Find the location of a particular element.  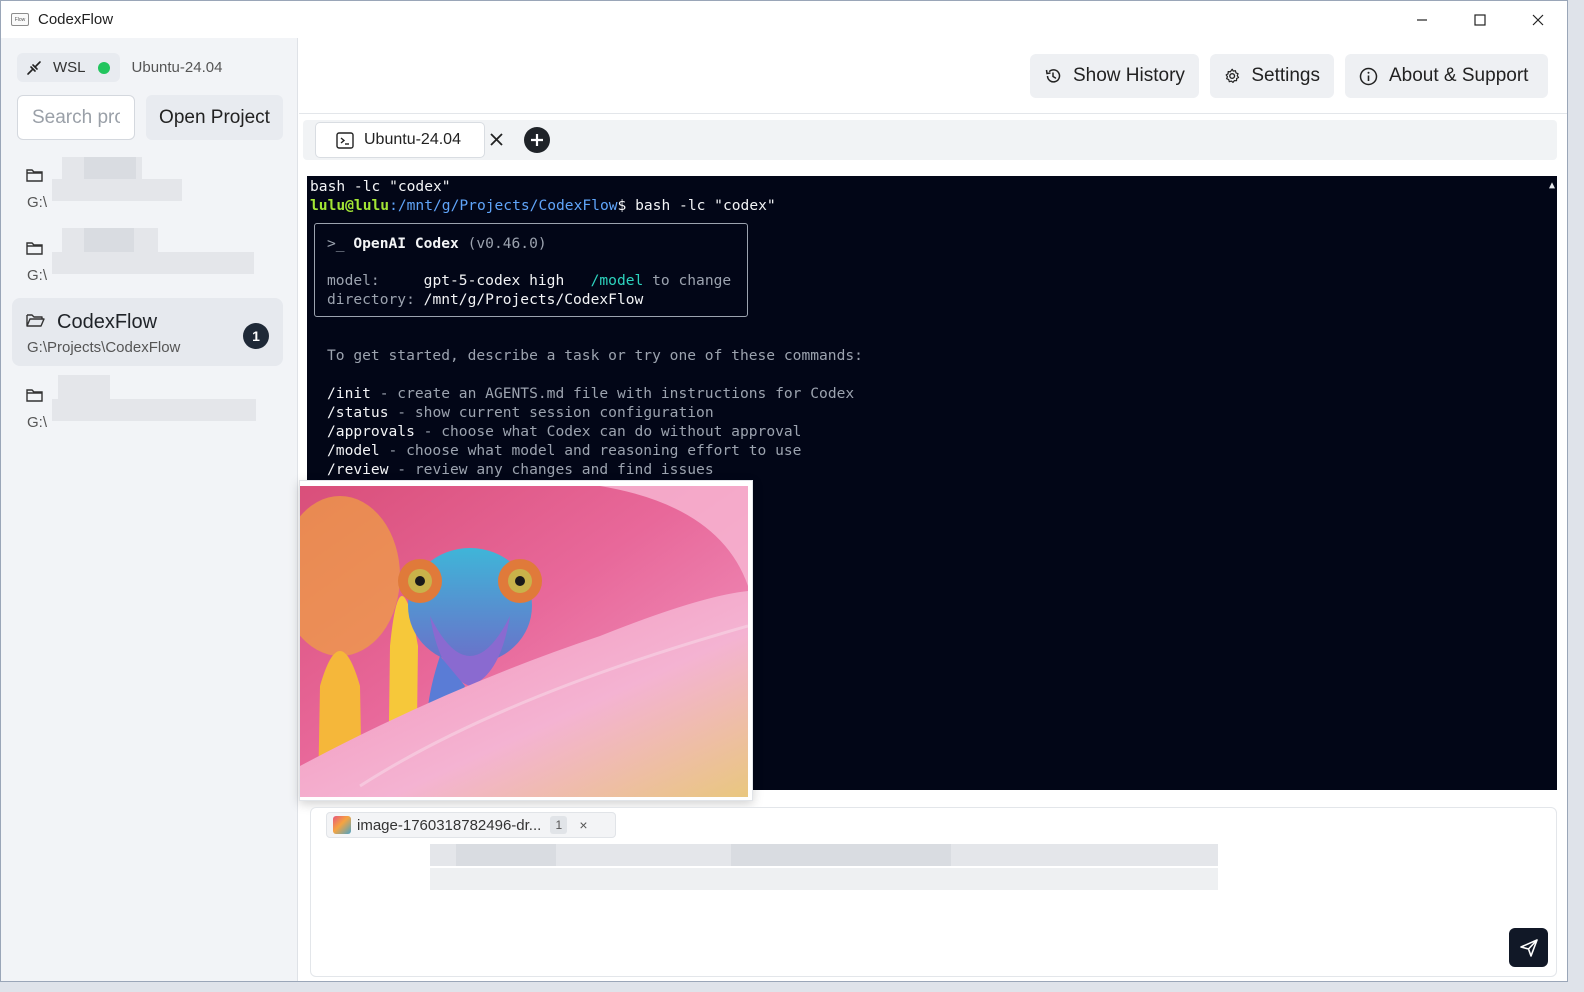

close-window-button is located at coordinates (1538, 19).